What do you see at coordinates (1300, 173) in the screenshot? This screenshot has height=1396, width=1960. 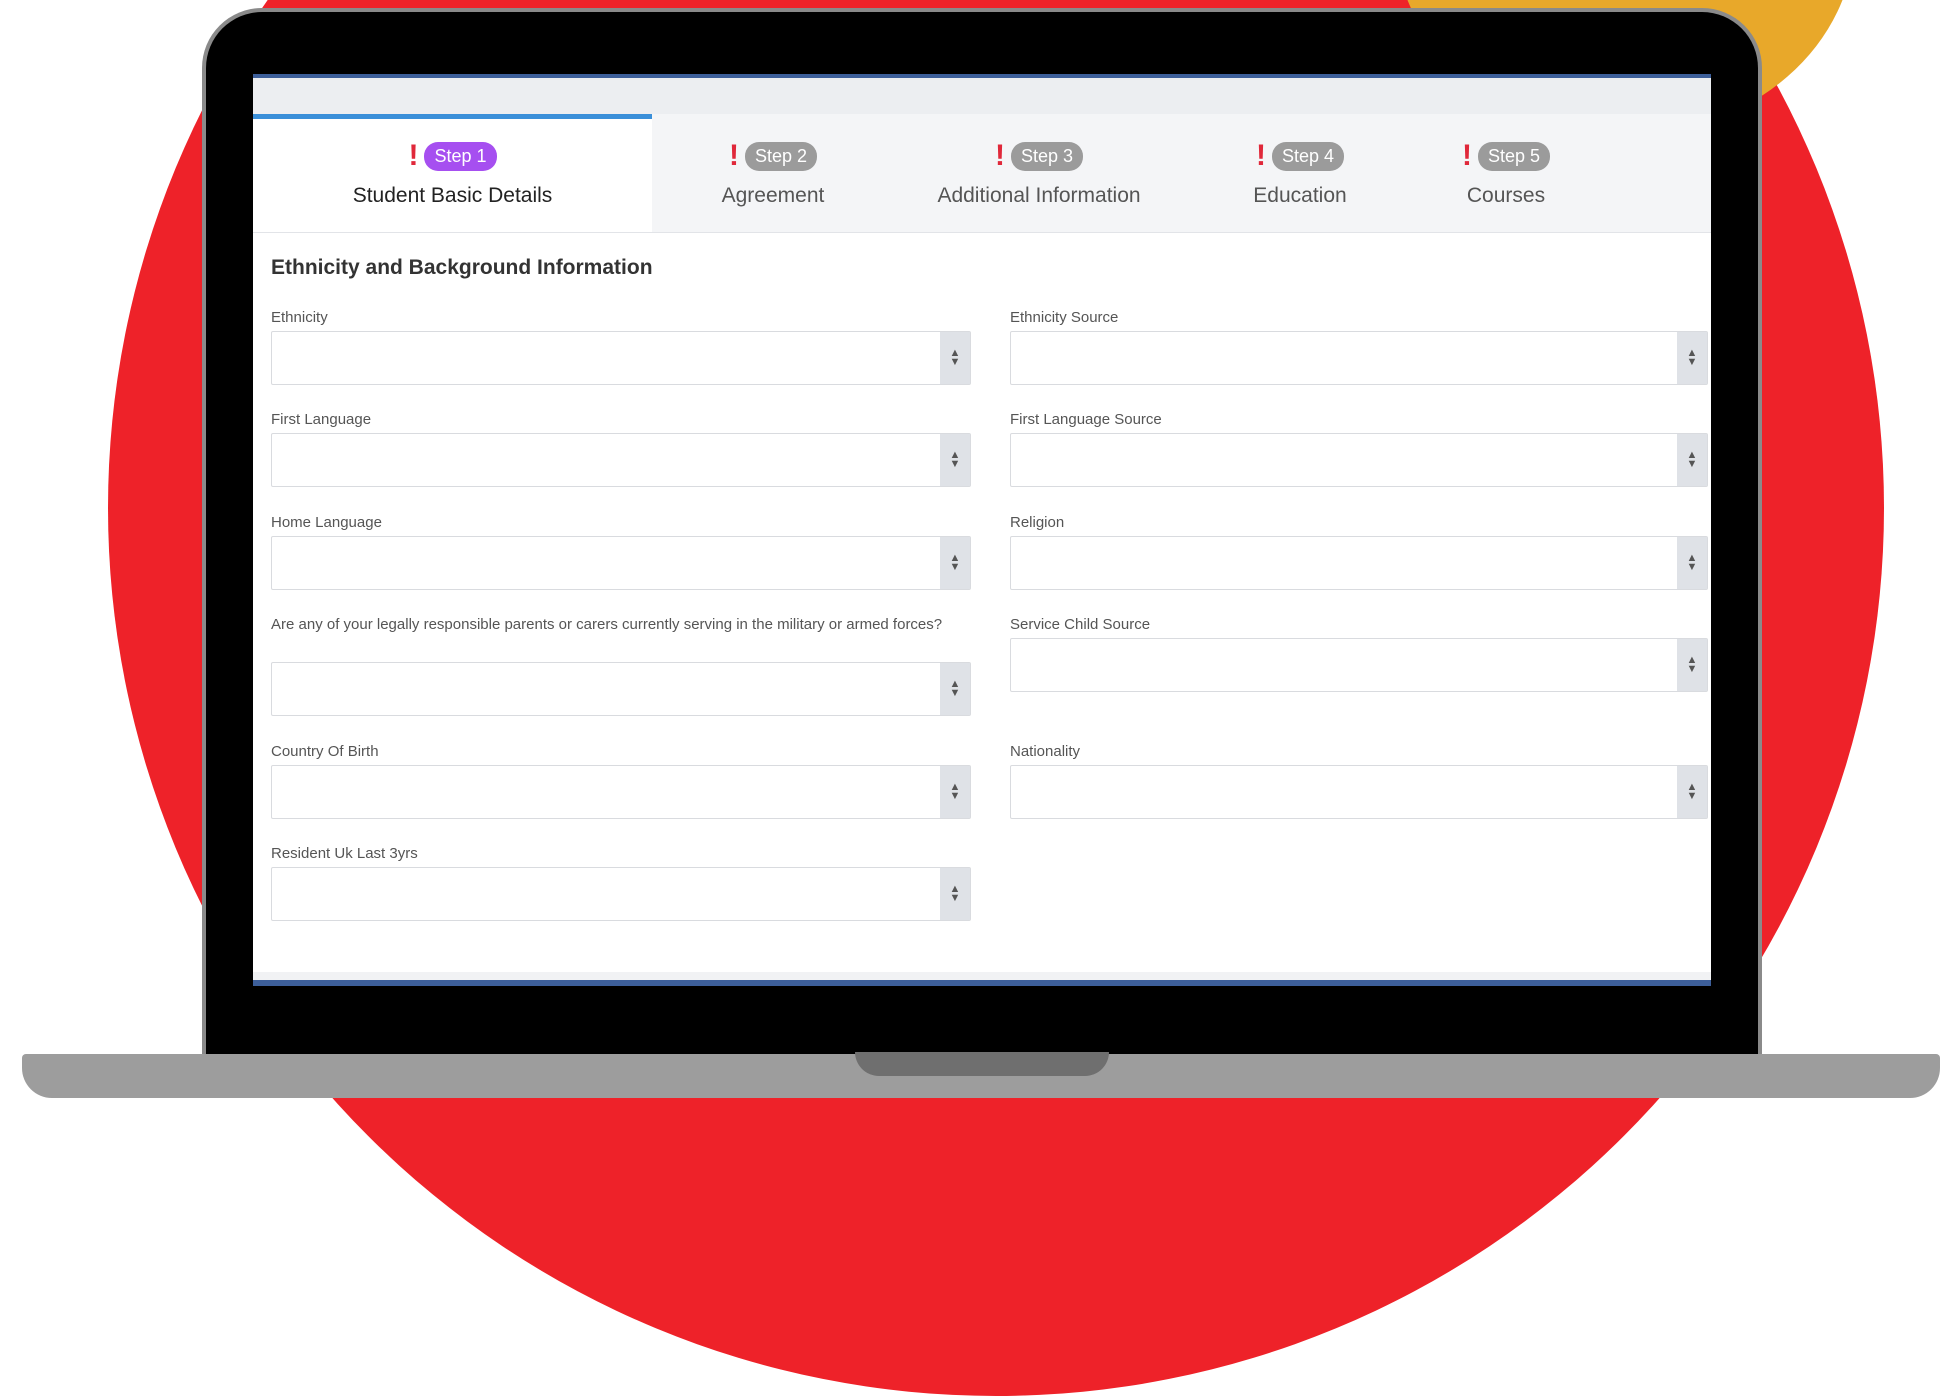 I see `tab-step-4: ! Step 4 Education` at bounding box center [1300, 173].